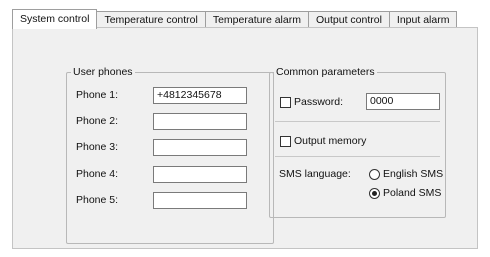 The height and width of the screenshot is (257, 490). What do you see at coordinates (403, 101) in the screenshot?
I see `password-input: 0000` at bounding box center [403, 101].